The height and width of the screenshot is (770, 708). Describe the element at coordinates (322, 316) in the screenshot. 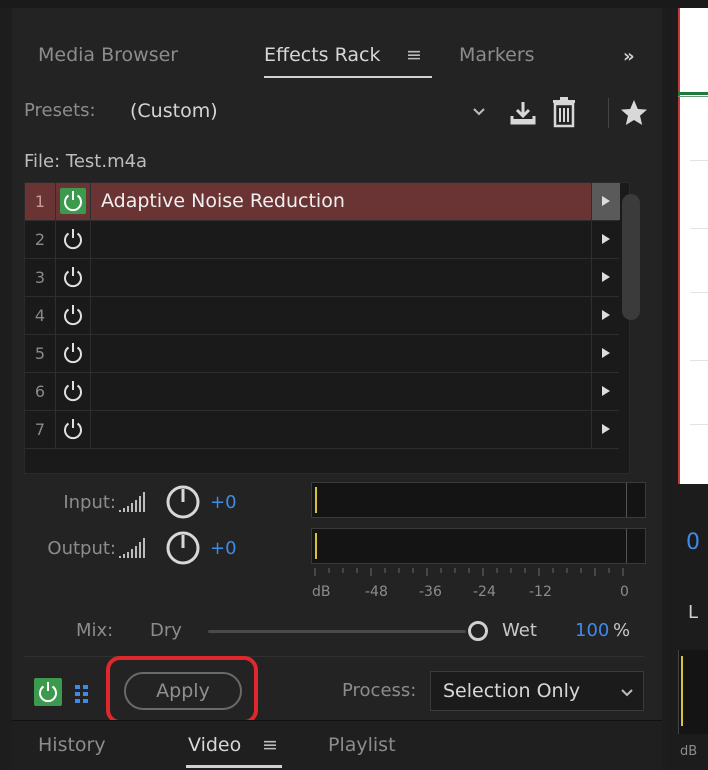

I see `effect-row-4: 4` at that location.